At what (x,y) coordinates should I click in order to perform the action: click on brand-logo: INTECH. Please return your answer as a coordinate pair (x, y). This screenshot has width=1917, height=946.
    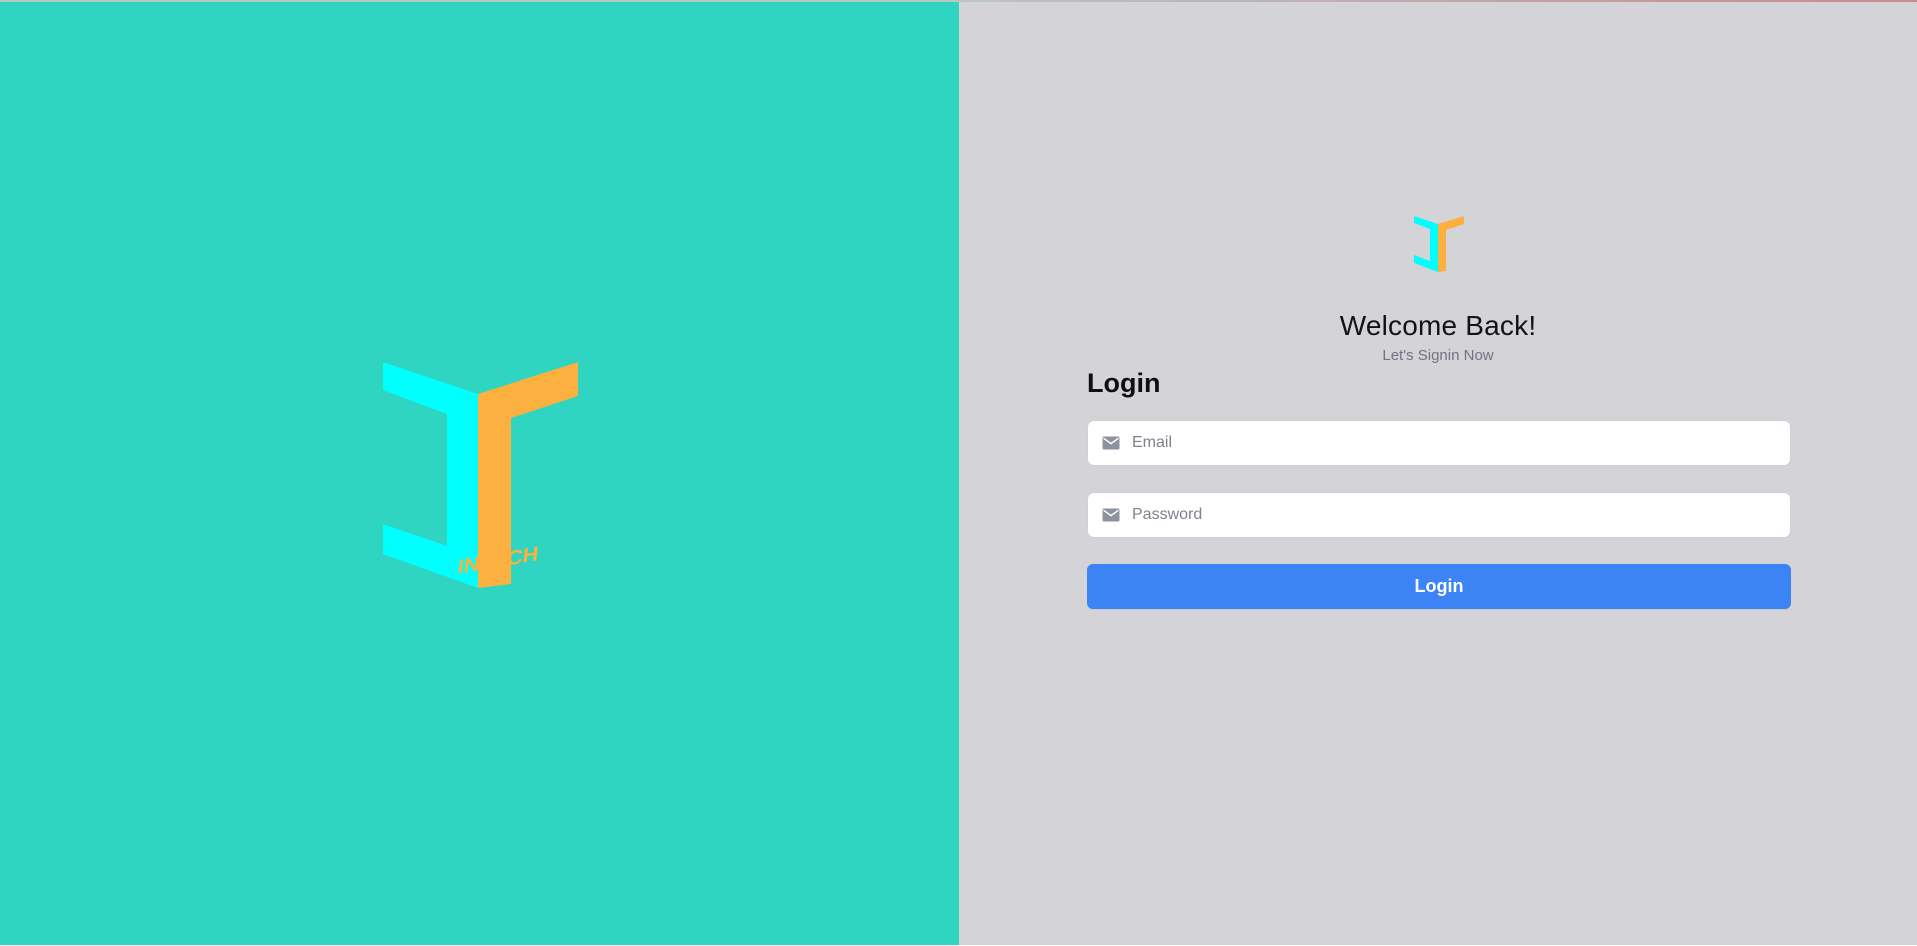
    Looking at the image, I should click on (480, 476).